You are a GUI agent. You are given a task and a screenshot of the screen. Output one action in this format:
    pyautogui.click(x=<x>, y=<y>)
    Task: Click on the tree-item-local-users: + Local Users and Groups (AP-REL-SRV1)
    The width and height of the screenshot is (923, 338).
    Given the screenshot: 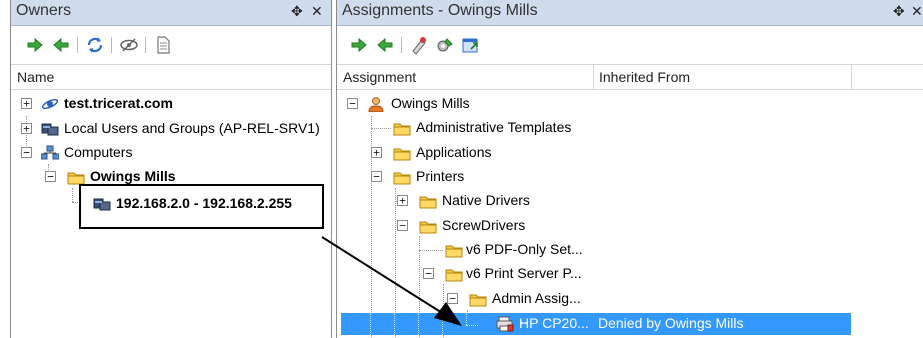 What is the action you would take?
    pyautogui.click(x=171, y=129)
    